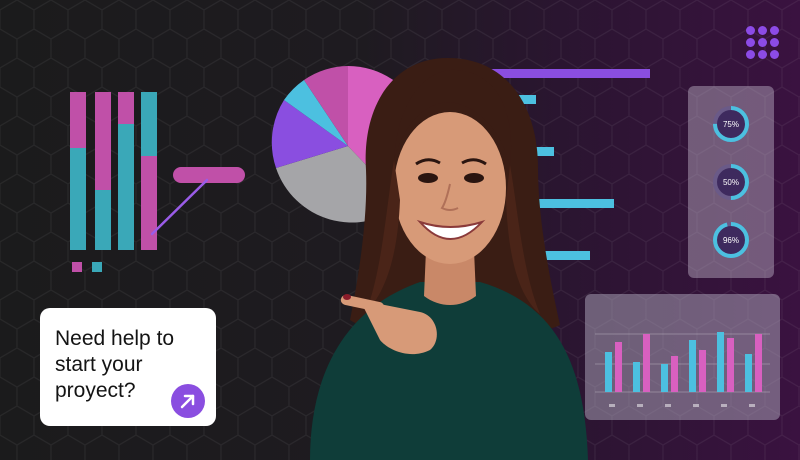 The height and width of the screenshot is (460, 800). What do you see at coordinates (197, 201) in the screenshot?
I see `annotation-pointer` at bounding box center [197, 201].